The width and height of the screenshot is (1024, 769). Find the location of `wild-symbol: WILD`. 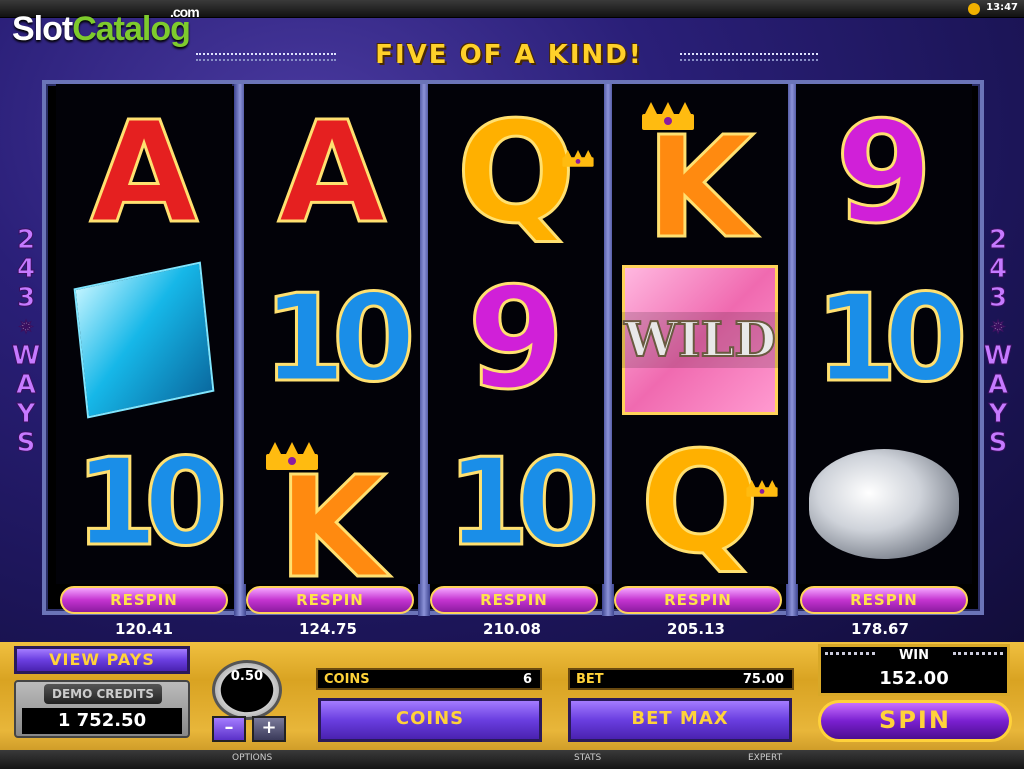

wild-symbol: WILD is located at coordinates (700, 340).